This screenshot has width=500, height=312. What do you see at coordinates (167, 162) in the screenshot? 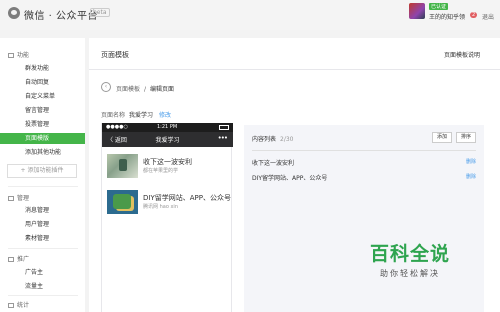
I see `article-title: 收下这一波安利` at bounding box center [167, 162].